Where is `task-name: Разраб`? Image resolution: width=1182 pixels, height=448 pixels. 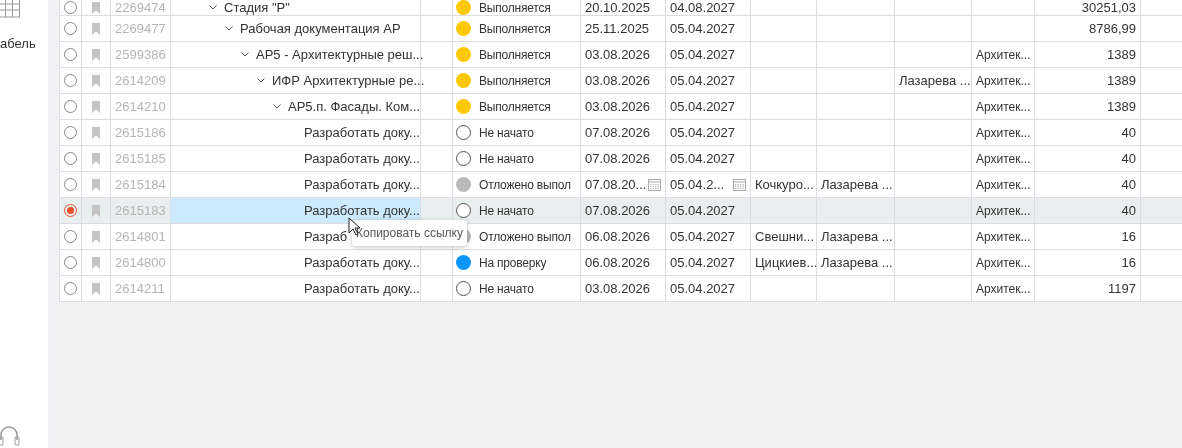
task-name: Разраб is located at coordinates (326, 236).